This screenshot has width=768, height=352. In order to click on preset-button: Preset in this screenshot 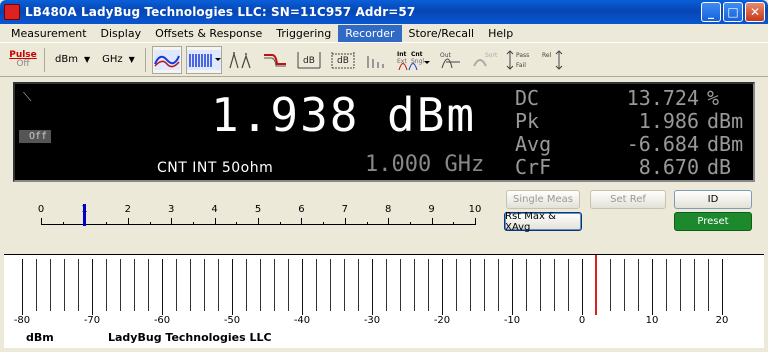, I will do `click(713, 221)`.